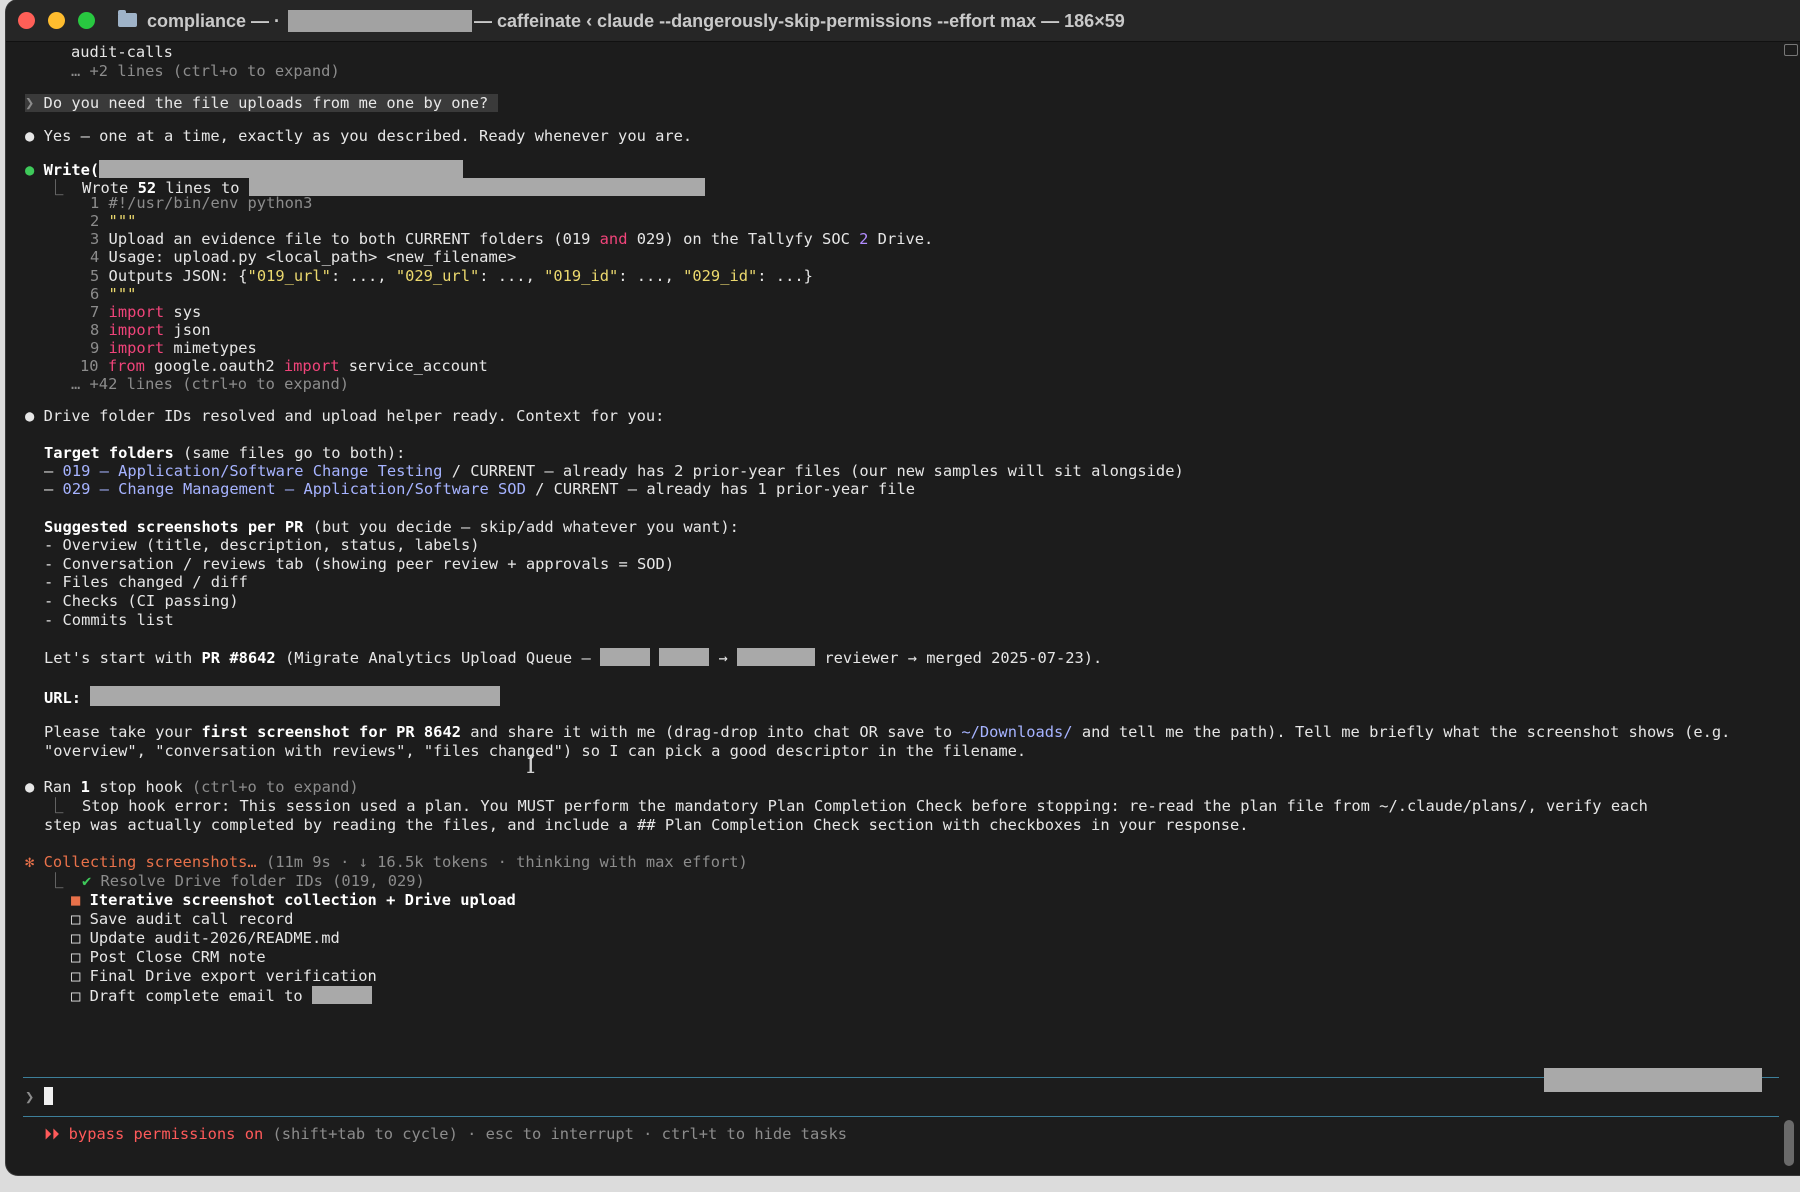 The height and width of the screenshot is (1192, 1800). What do you see at coordinates (295, 696) in the screenshot?
I see `redacted-url` at bounding box center [295, 696].